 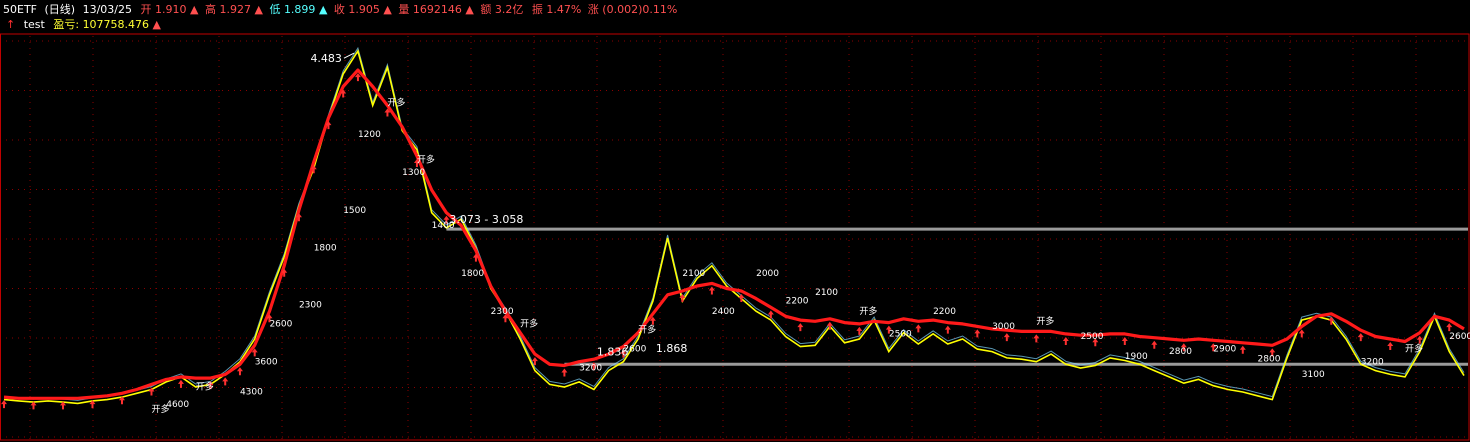 What do you see at coordinates (20, 9) in the screenshot?
I see `symbol: 50ETF` at bounding box center [20, 9].